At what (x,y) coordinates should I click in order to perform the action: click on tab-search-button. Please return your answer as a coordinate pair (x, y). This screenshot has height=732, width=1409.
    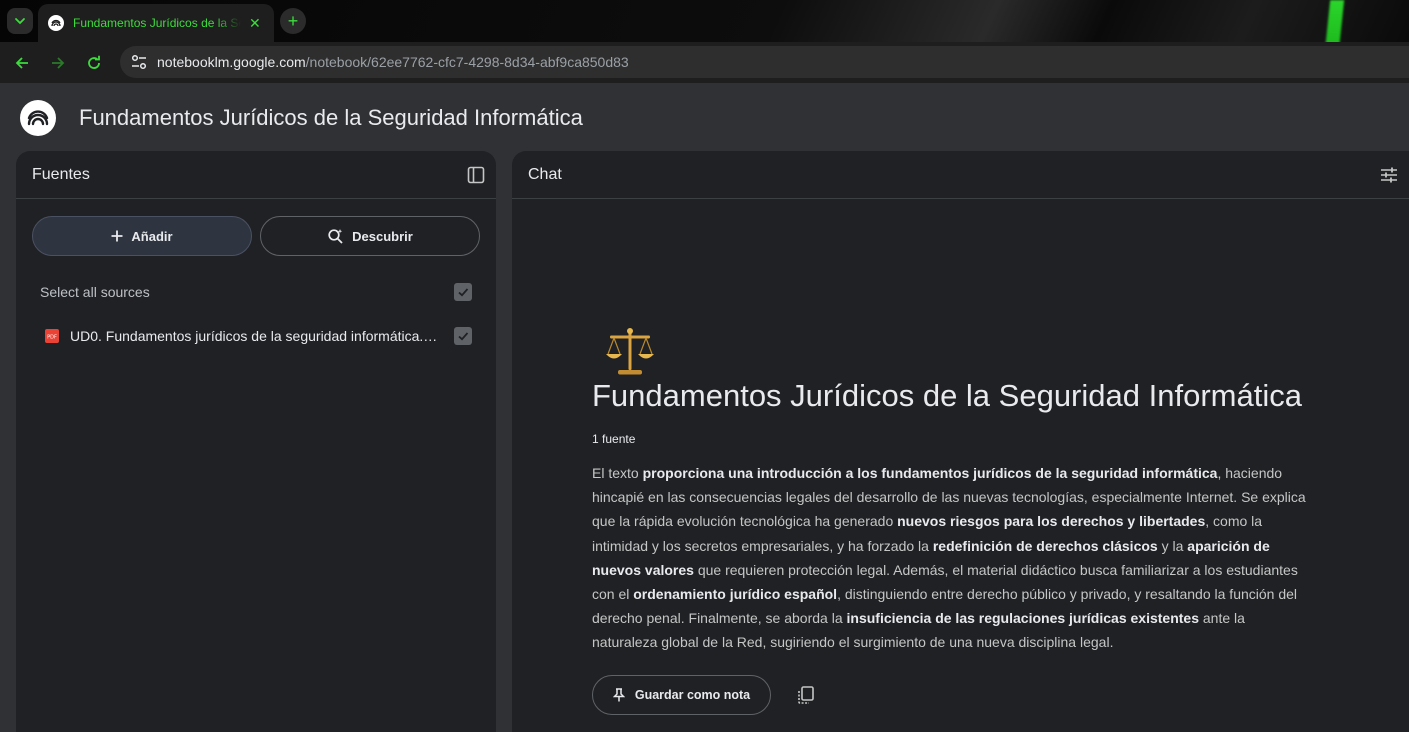
    Looking at the image, I should click on (20, 21).